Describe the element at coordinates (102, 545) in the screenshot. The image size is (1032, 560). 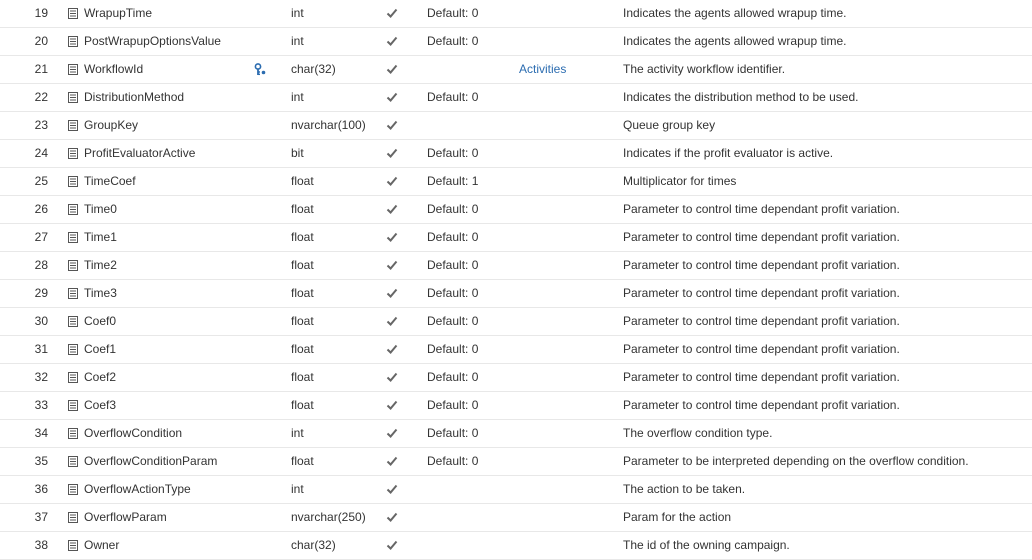
I see `column-name: Owner` at that location.